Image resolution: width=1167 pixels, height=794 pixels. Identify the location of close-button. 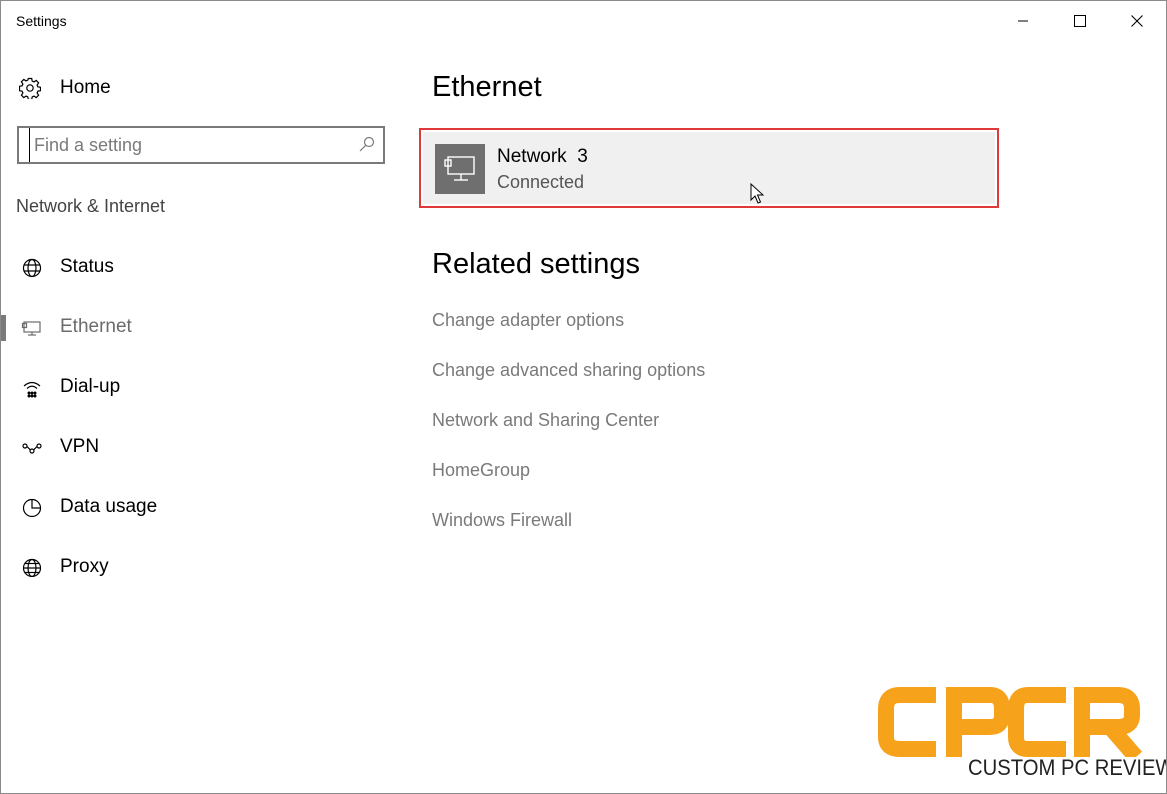
(1137, 21).